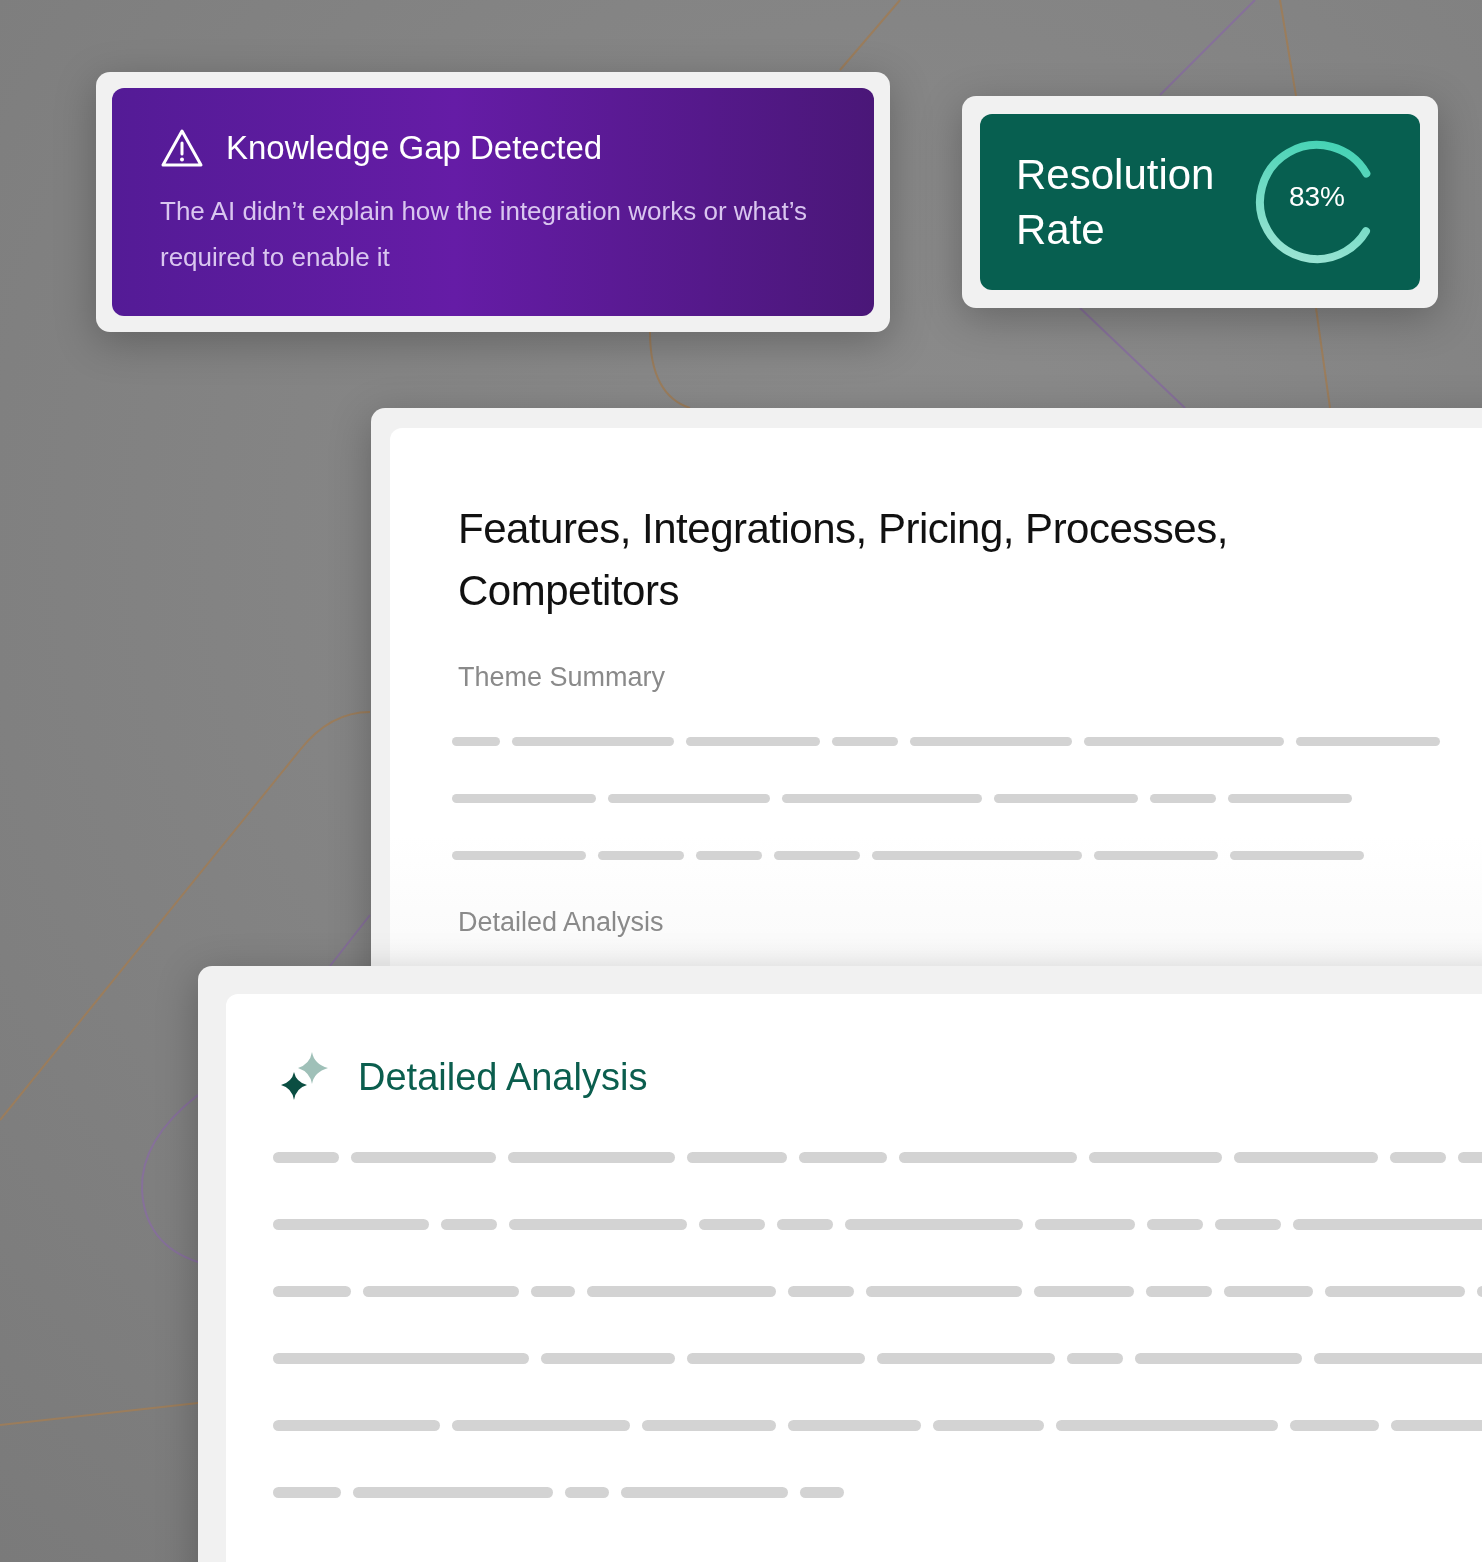 The image size is (1482, 1562). What do you see at coordinates (562, 677) in the screenshot?
I see `section-label: Theme Summary` at bounding box center [562, 677].